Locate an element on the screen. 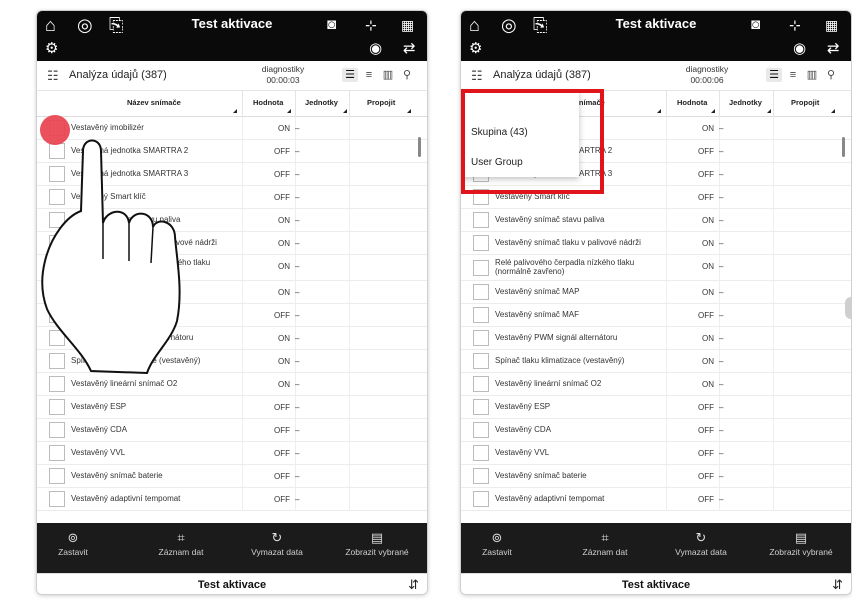 The height and width of the screenshot is (603, 852). table-row: Vestavěný imobilizér ON– is located at coordinates (232, 128).